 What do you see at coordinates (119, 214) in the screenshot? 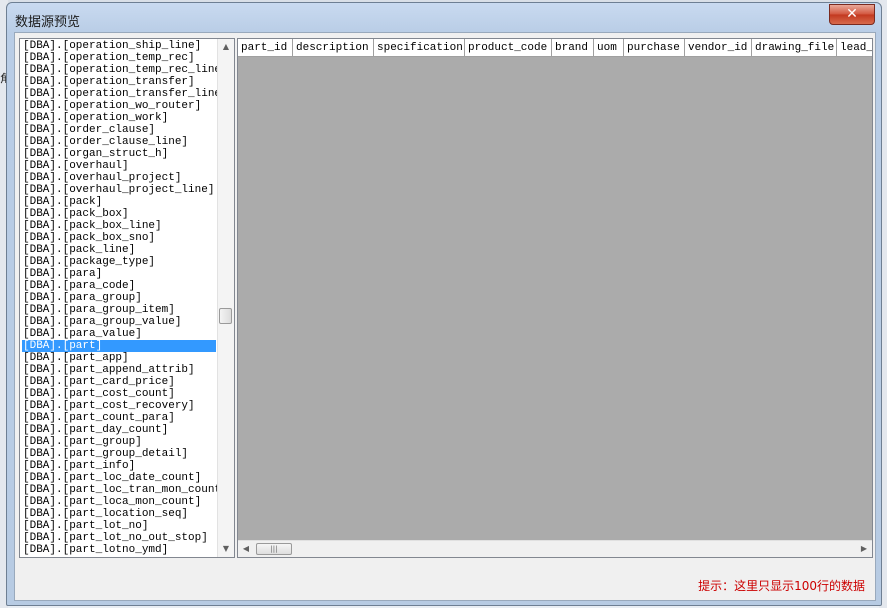
I see `table-list-item: [DBA].[pack_box]` at bounding box center [119, 214].